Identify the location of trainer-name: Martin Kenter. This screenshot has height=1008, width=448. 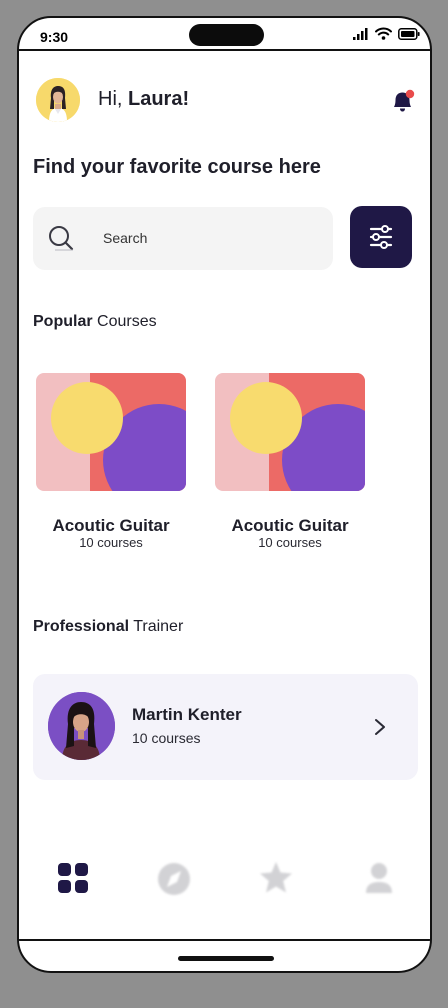
(187, 714).